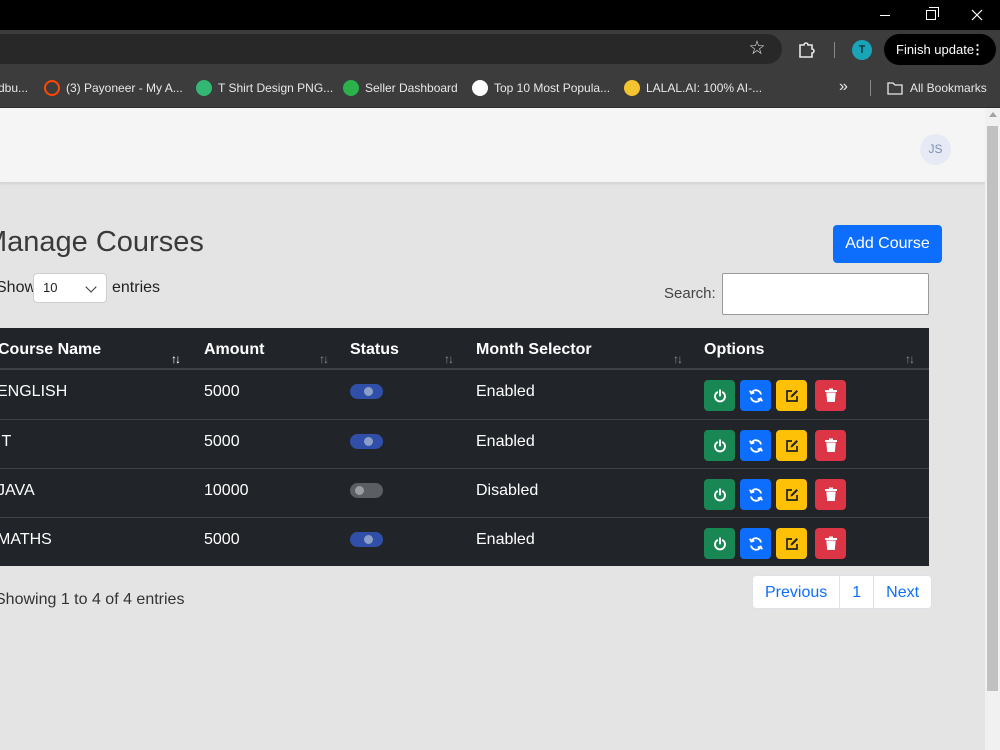 Image resolution: width=1000 pixels, height=750 pixels. I want to click on column-header-options: Options ↑↓, so click(814, 349).